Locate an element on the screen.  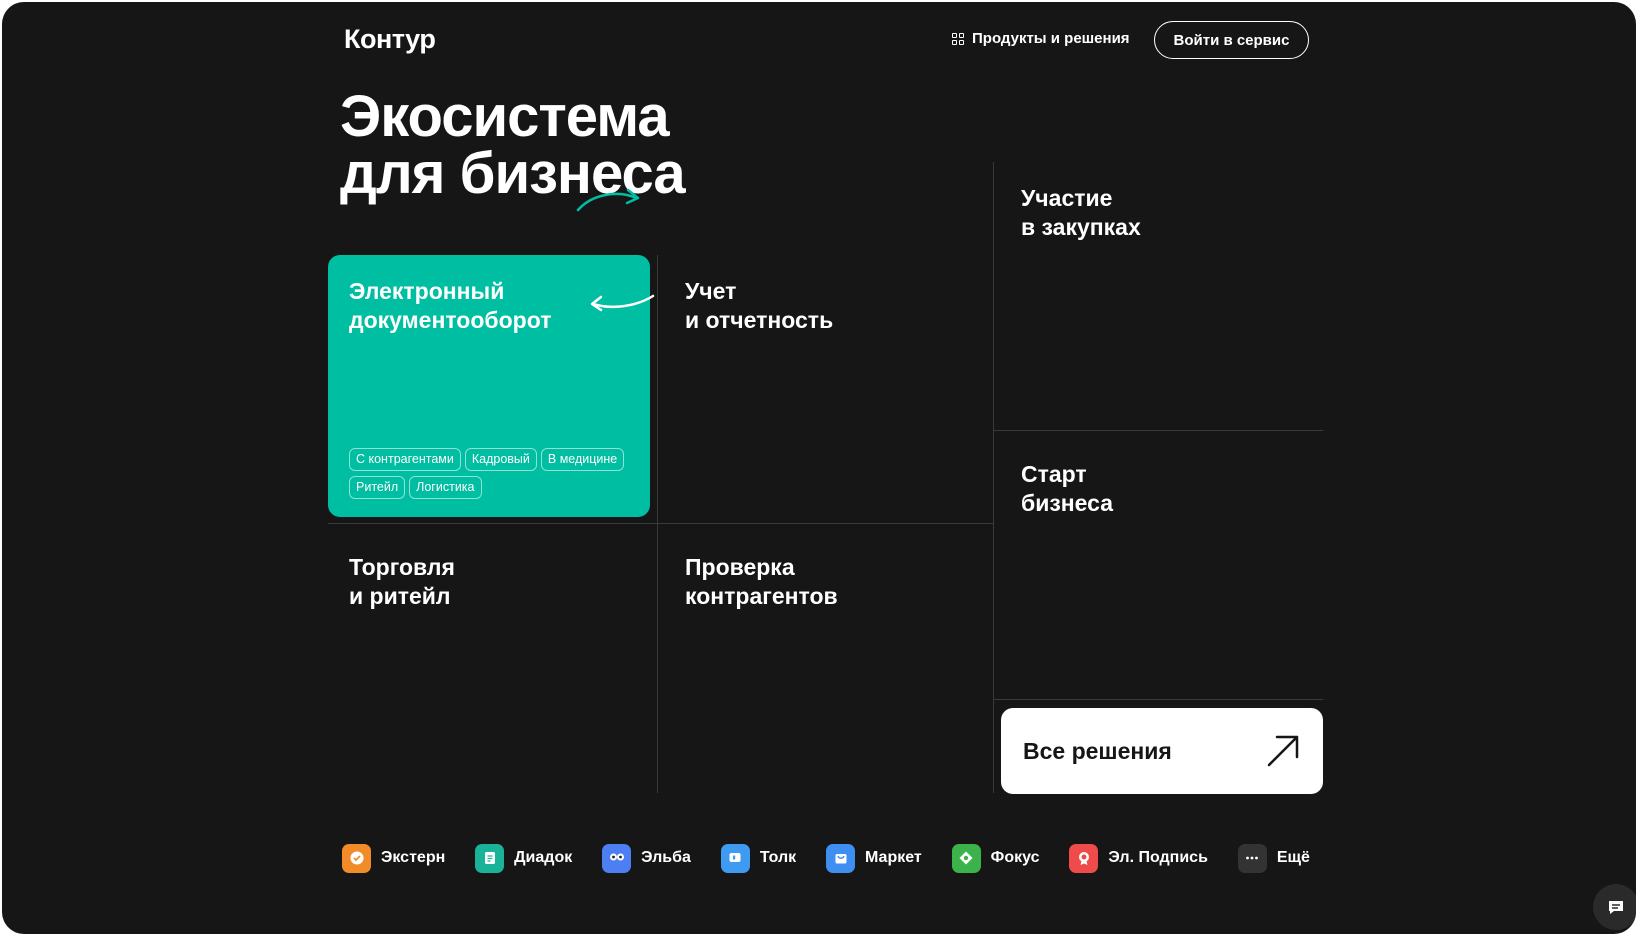
product-more: Ещё is located at coordinates (1273, 858).